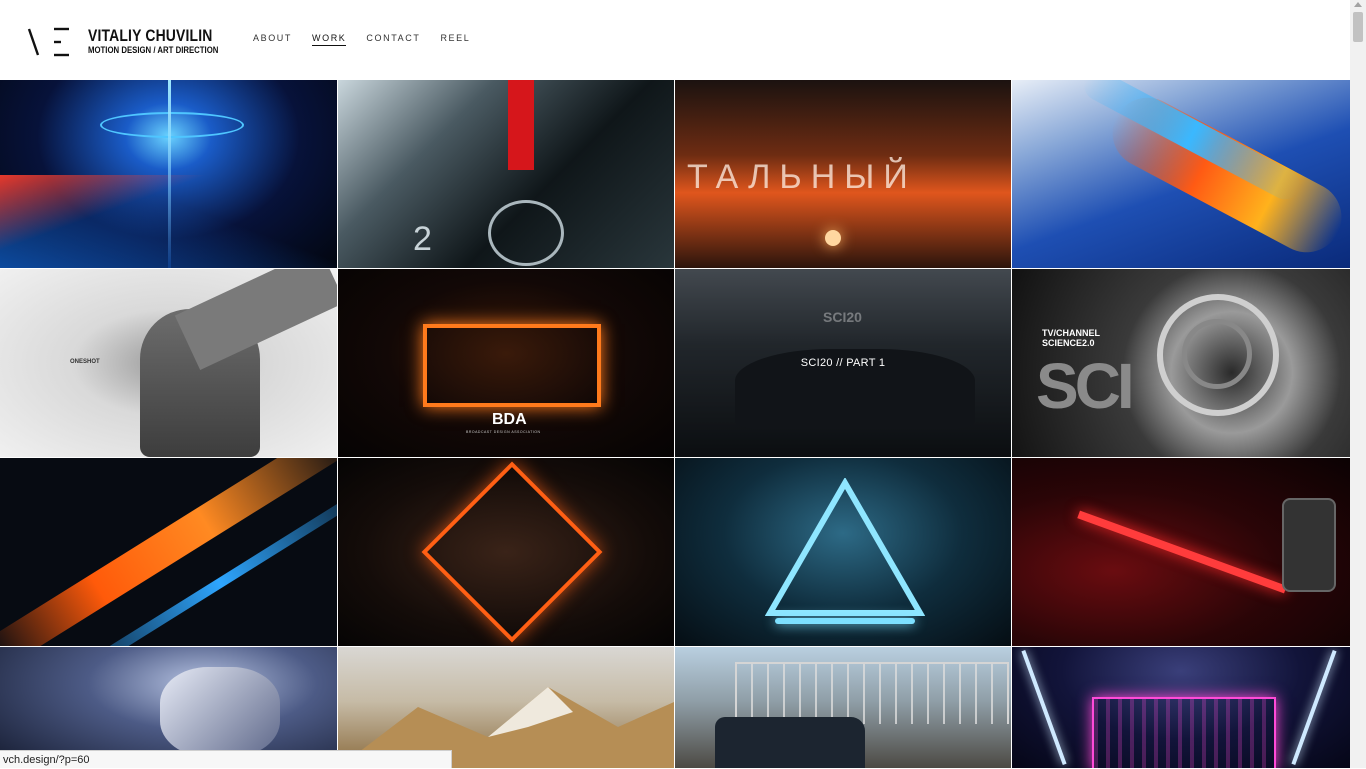 This screenshot has height=769, width=1366. What do you see at coordinates (153, 50) in the screenshot?
I see `brand-tagline: MOTION DESIGN / ART DIRECTION` at bounding box center [153, 50].